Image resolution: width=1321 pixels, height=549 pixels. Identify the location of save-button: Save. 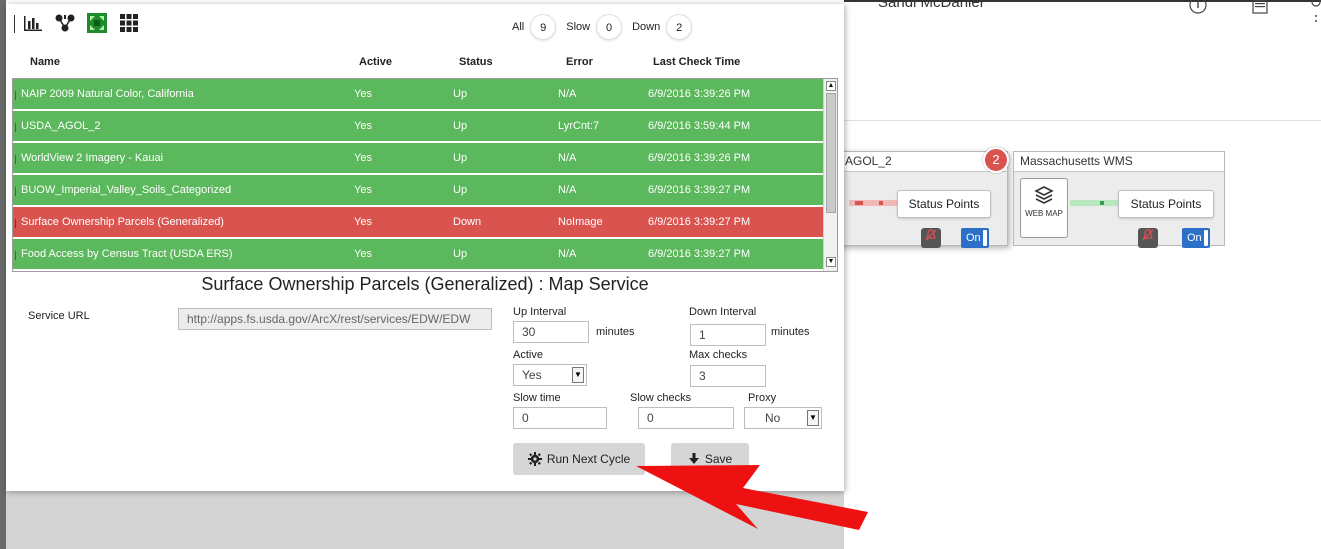
(710, 459).